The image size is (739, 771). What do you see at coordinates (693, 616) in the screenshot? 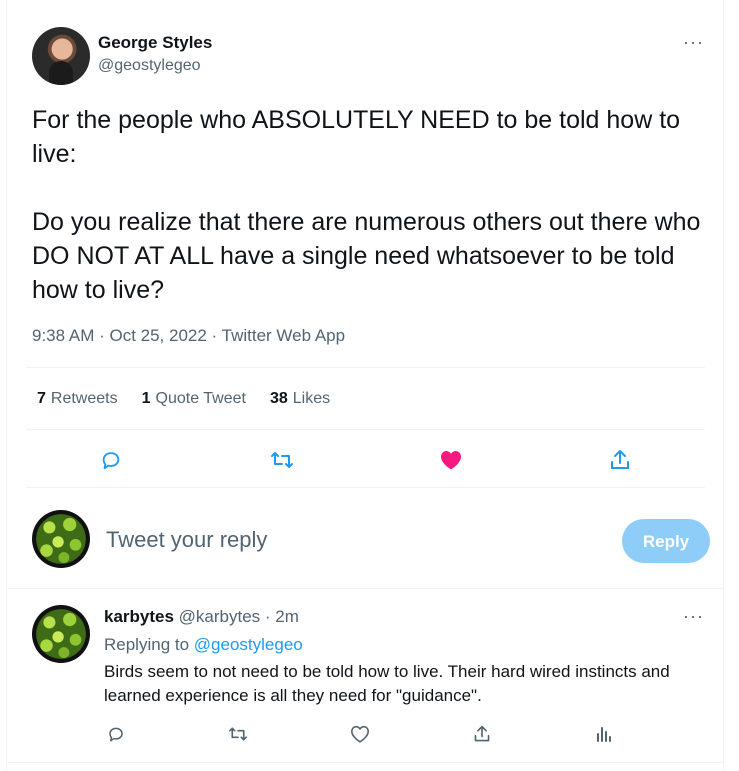
I see `reply-more-options-icon: ···` at bounding box center [693, 616].